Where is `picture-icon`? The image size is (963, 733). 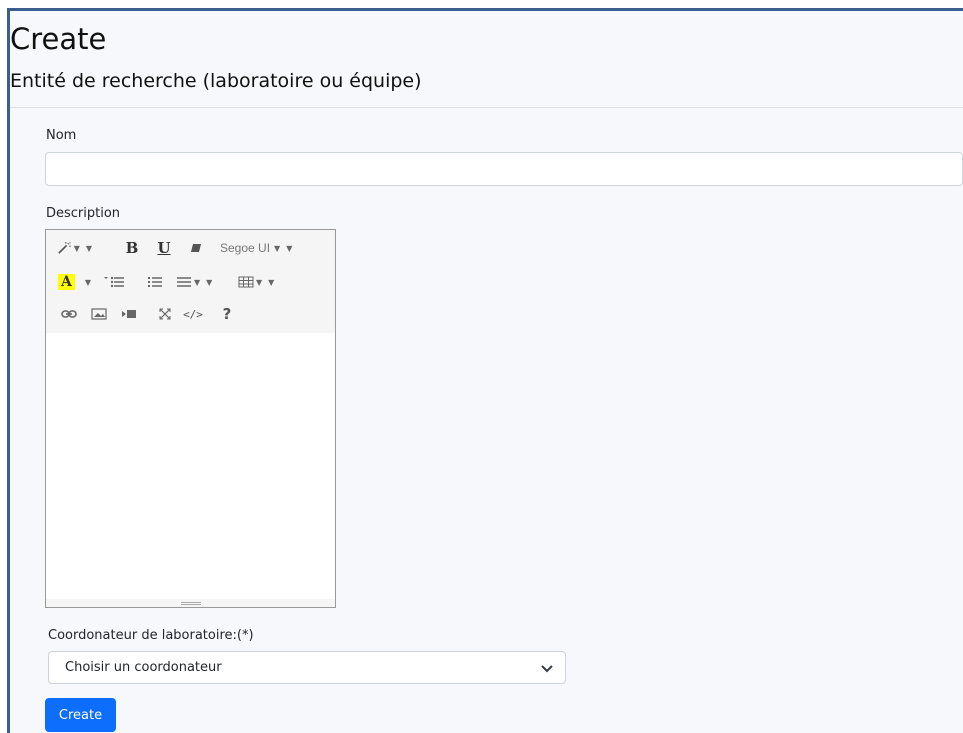
picture-icon is located at coordinates (99, 314).